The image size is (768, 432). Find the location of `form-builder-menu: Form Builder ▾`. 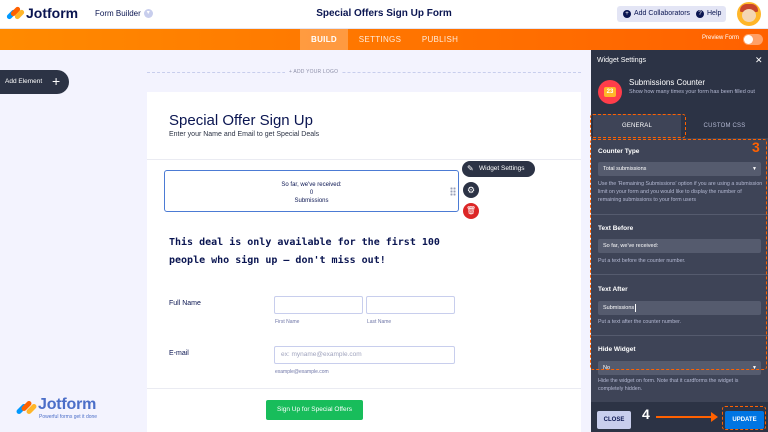

form-builder-menu: Form Builder ▾ is located at coordinates (124, 13).